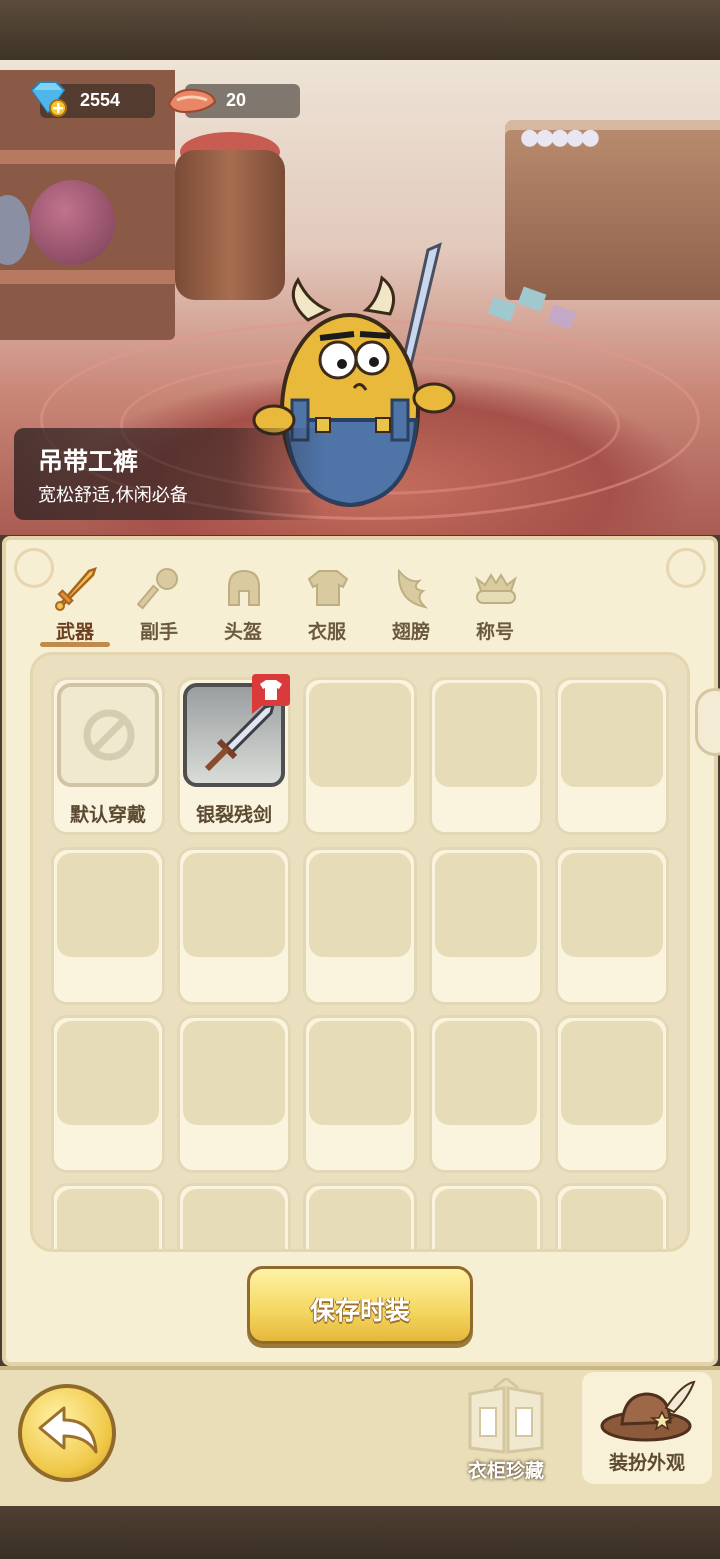  Describe the element at coordinates (75, 644) in the screenshot. I see `active-tab-indicator` at that location.